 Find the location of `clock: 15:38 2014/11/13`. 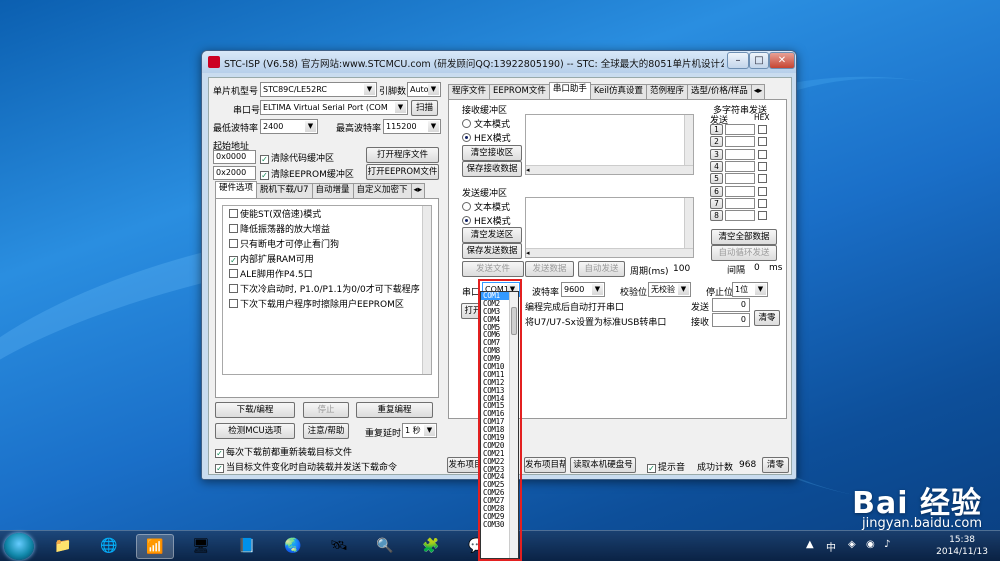

clock: 15:38 2014/11/13 is located at coordinates (962, 546).